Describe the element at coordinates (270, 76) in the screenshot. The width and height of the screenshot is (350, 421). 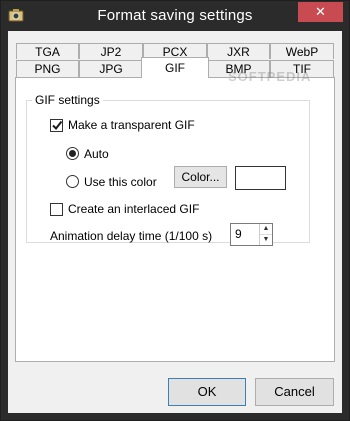
I see `watermark-text: SOFTPEDIA` at that location.